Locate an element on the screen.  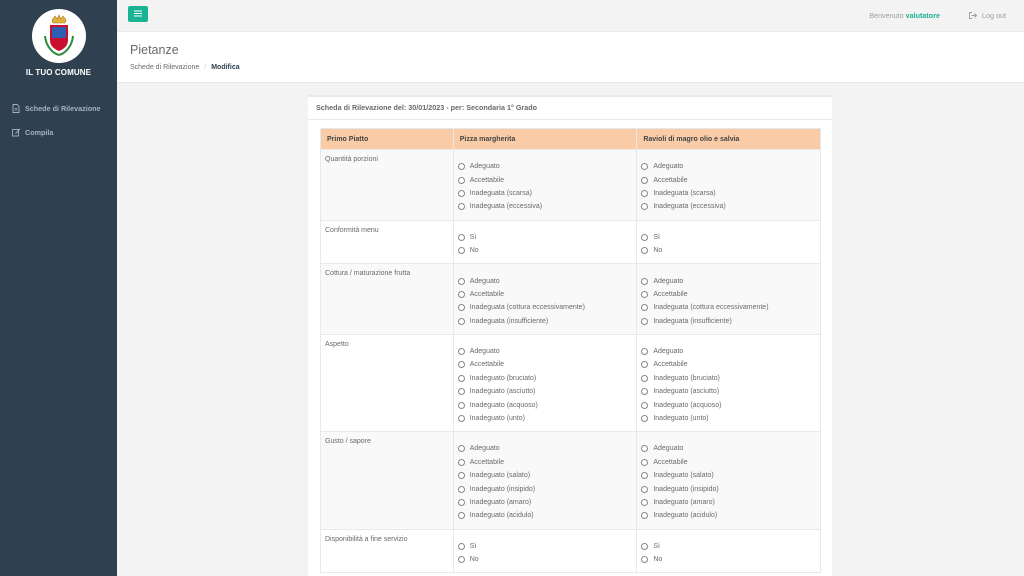
menu-toggle-button is located at coordinates (138, 14).